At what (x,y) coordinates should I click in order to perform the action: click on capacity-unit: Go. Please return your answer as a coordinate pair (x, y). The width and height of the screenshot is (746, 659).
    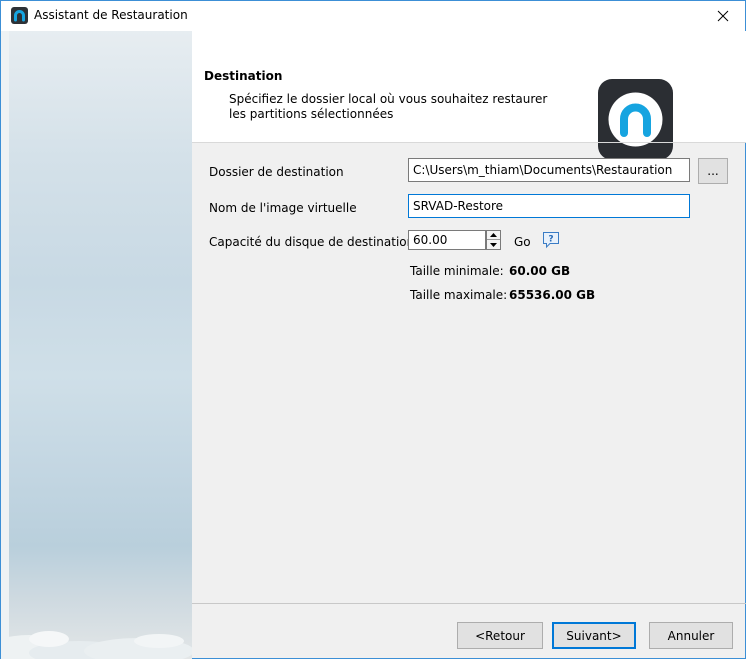
    Looking at the image, I should click on (522, 242).